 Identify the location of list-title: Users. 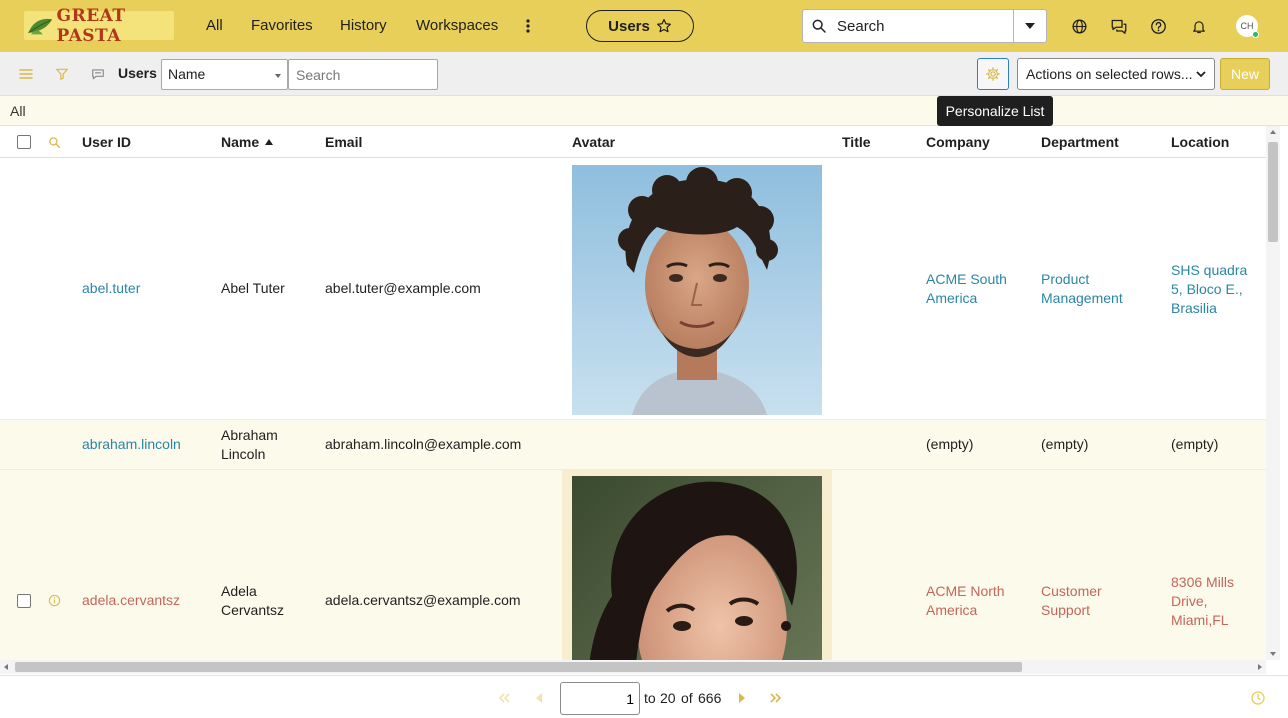
(137, 73).